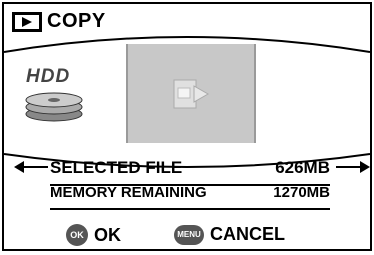 The height and width of the screenshot is (255, 374). Describe the element at coordinates (77, 235) in the screenshot. I see `ok-badge-icon: OK` at that location.